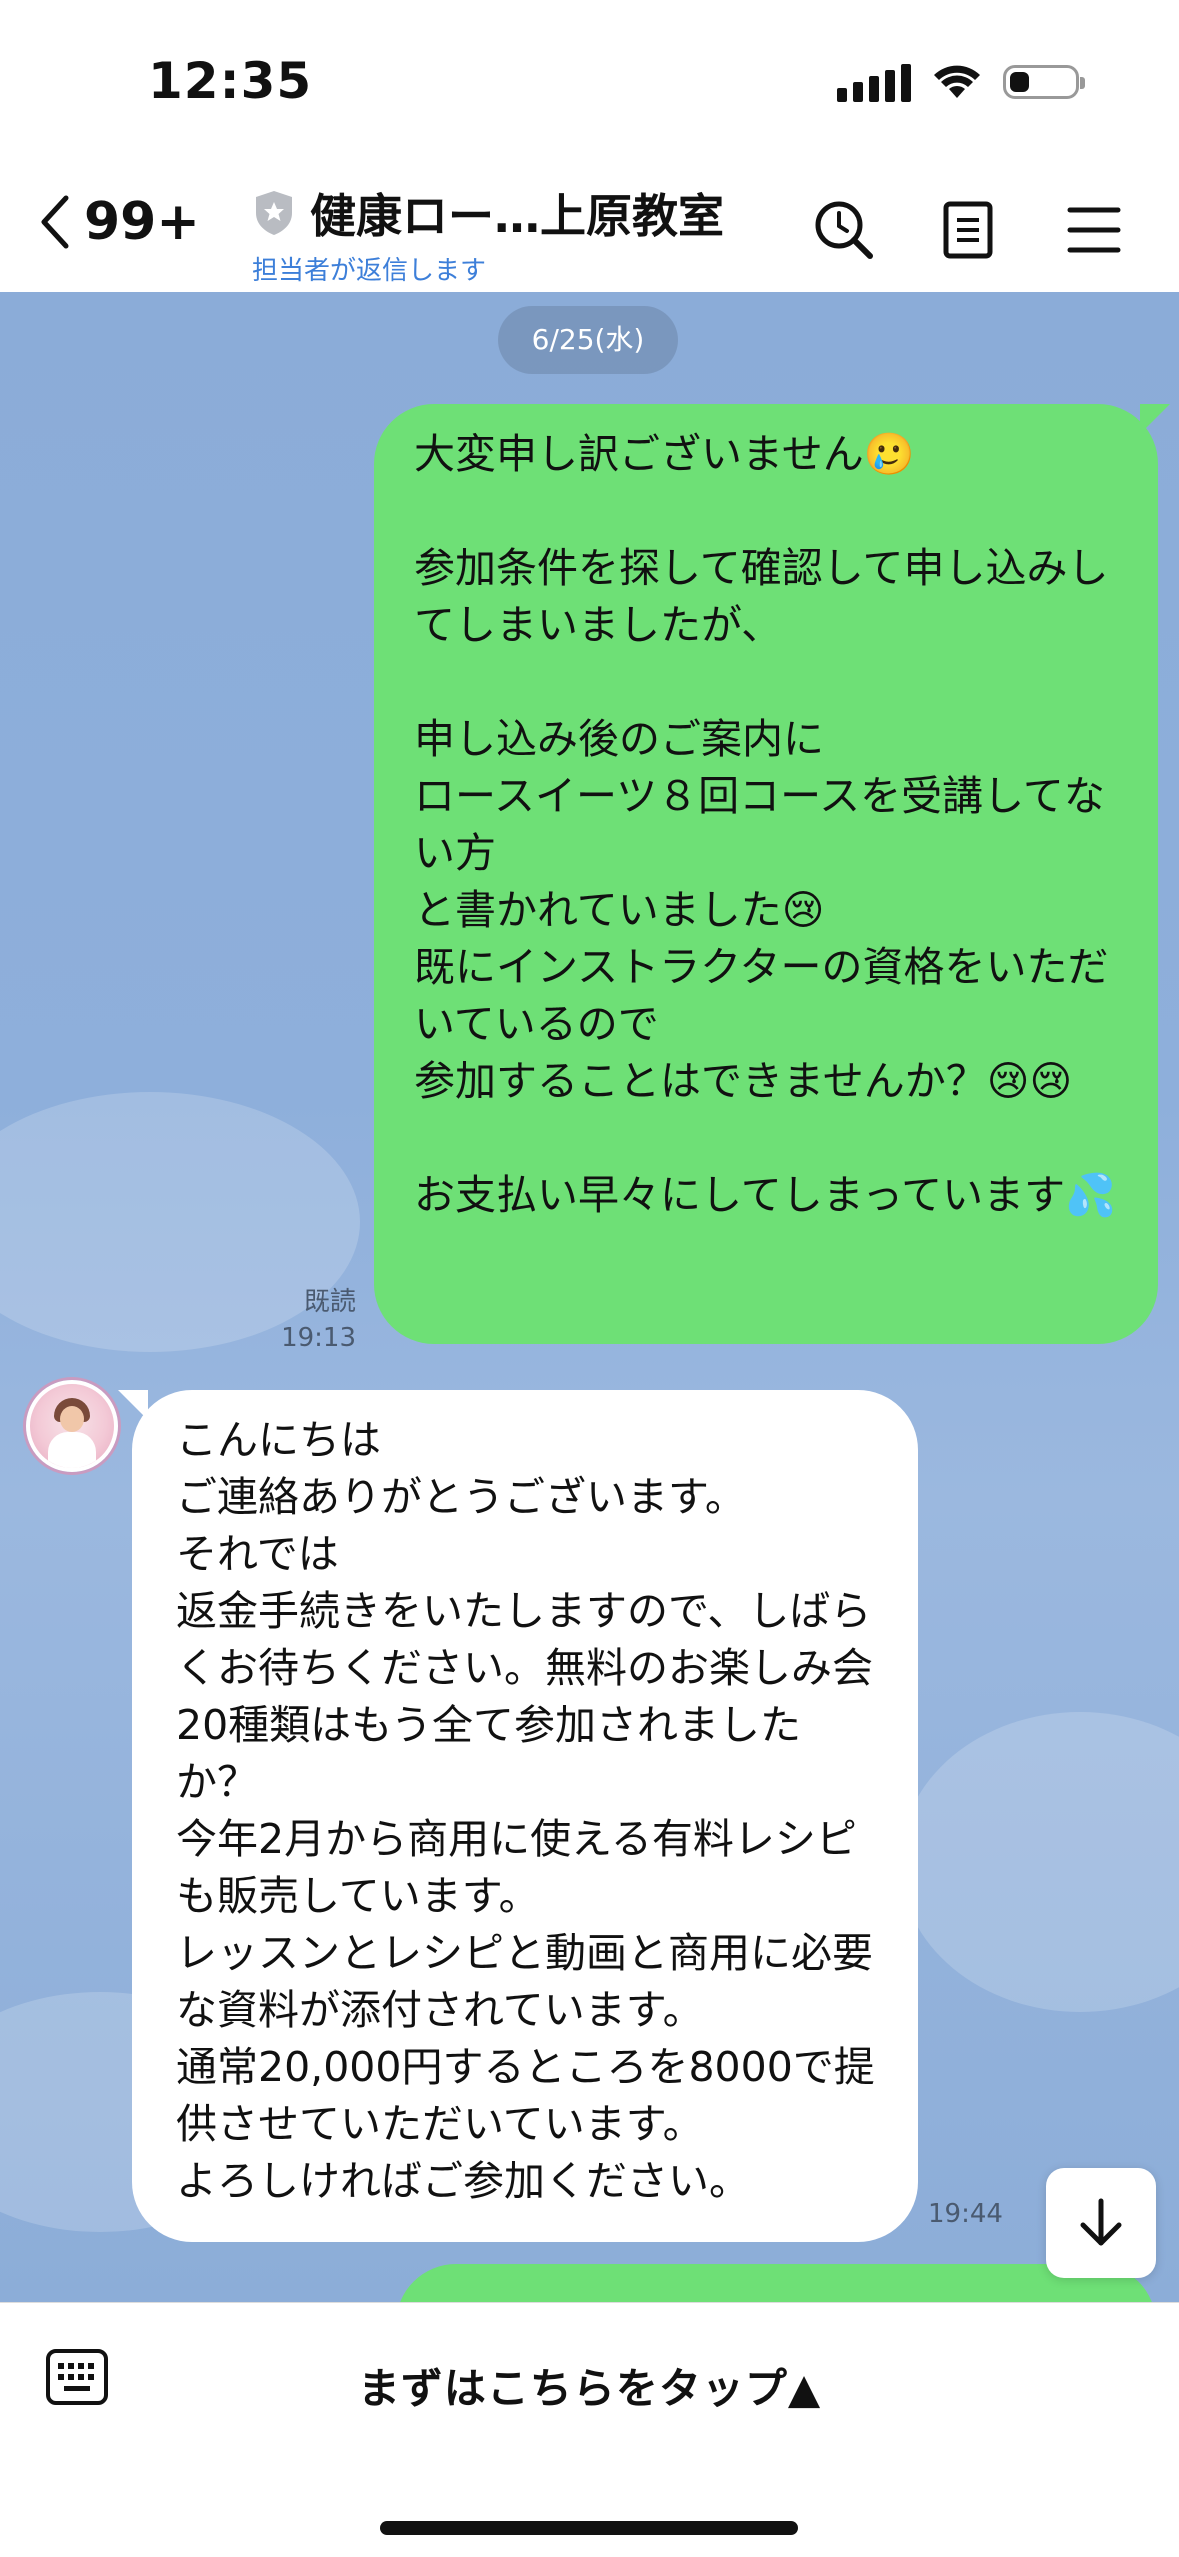 The width and height of the screenshot is (1179, 2557). What do you see at coordinates (776, 2283) in the screenshot?
I see `outgoing-message-partial` at bounding box center [776, 2283].